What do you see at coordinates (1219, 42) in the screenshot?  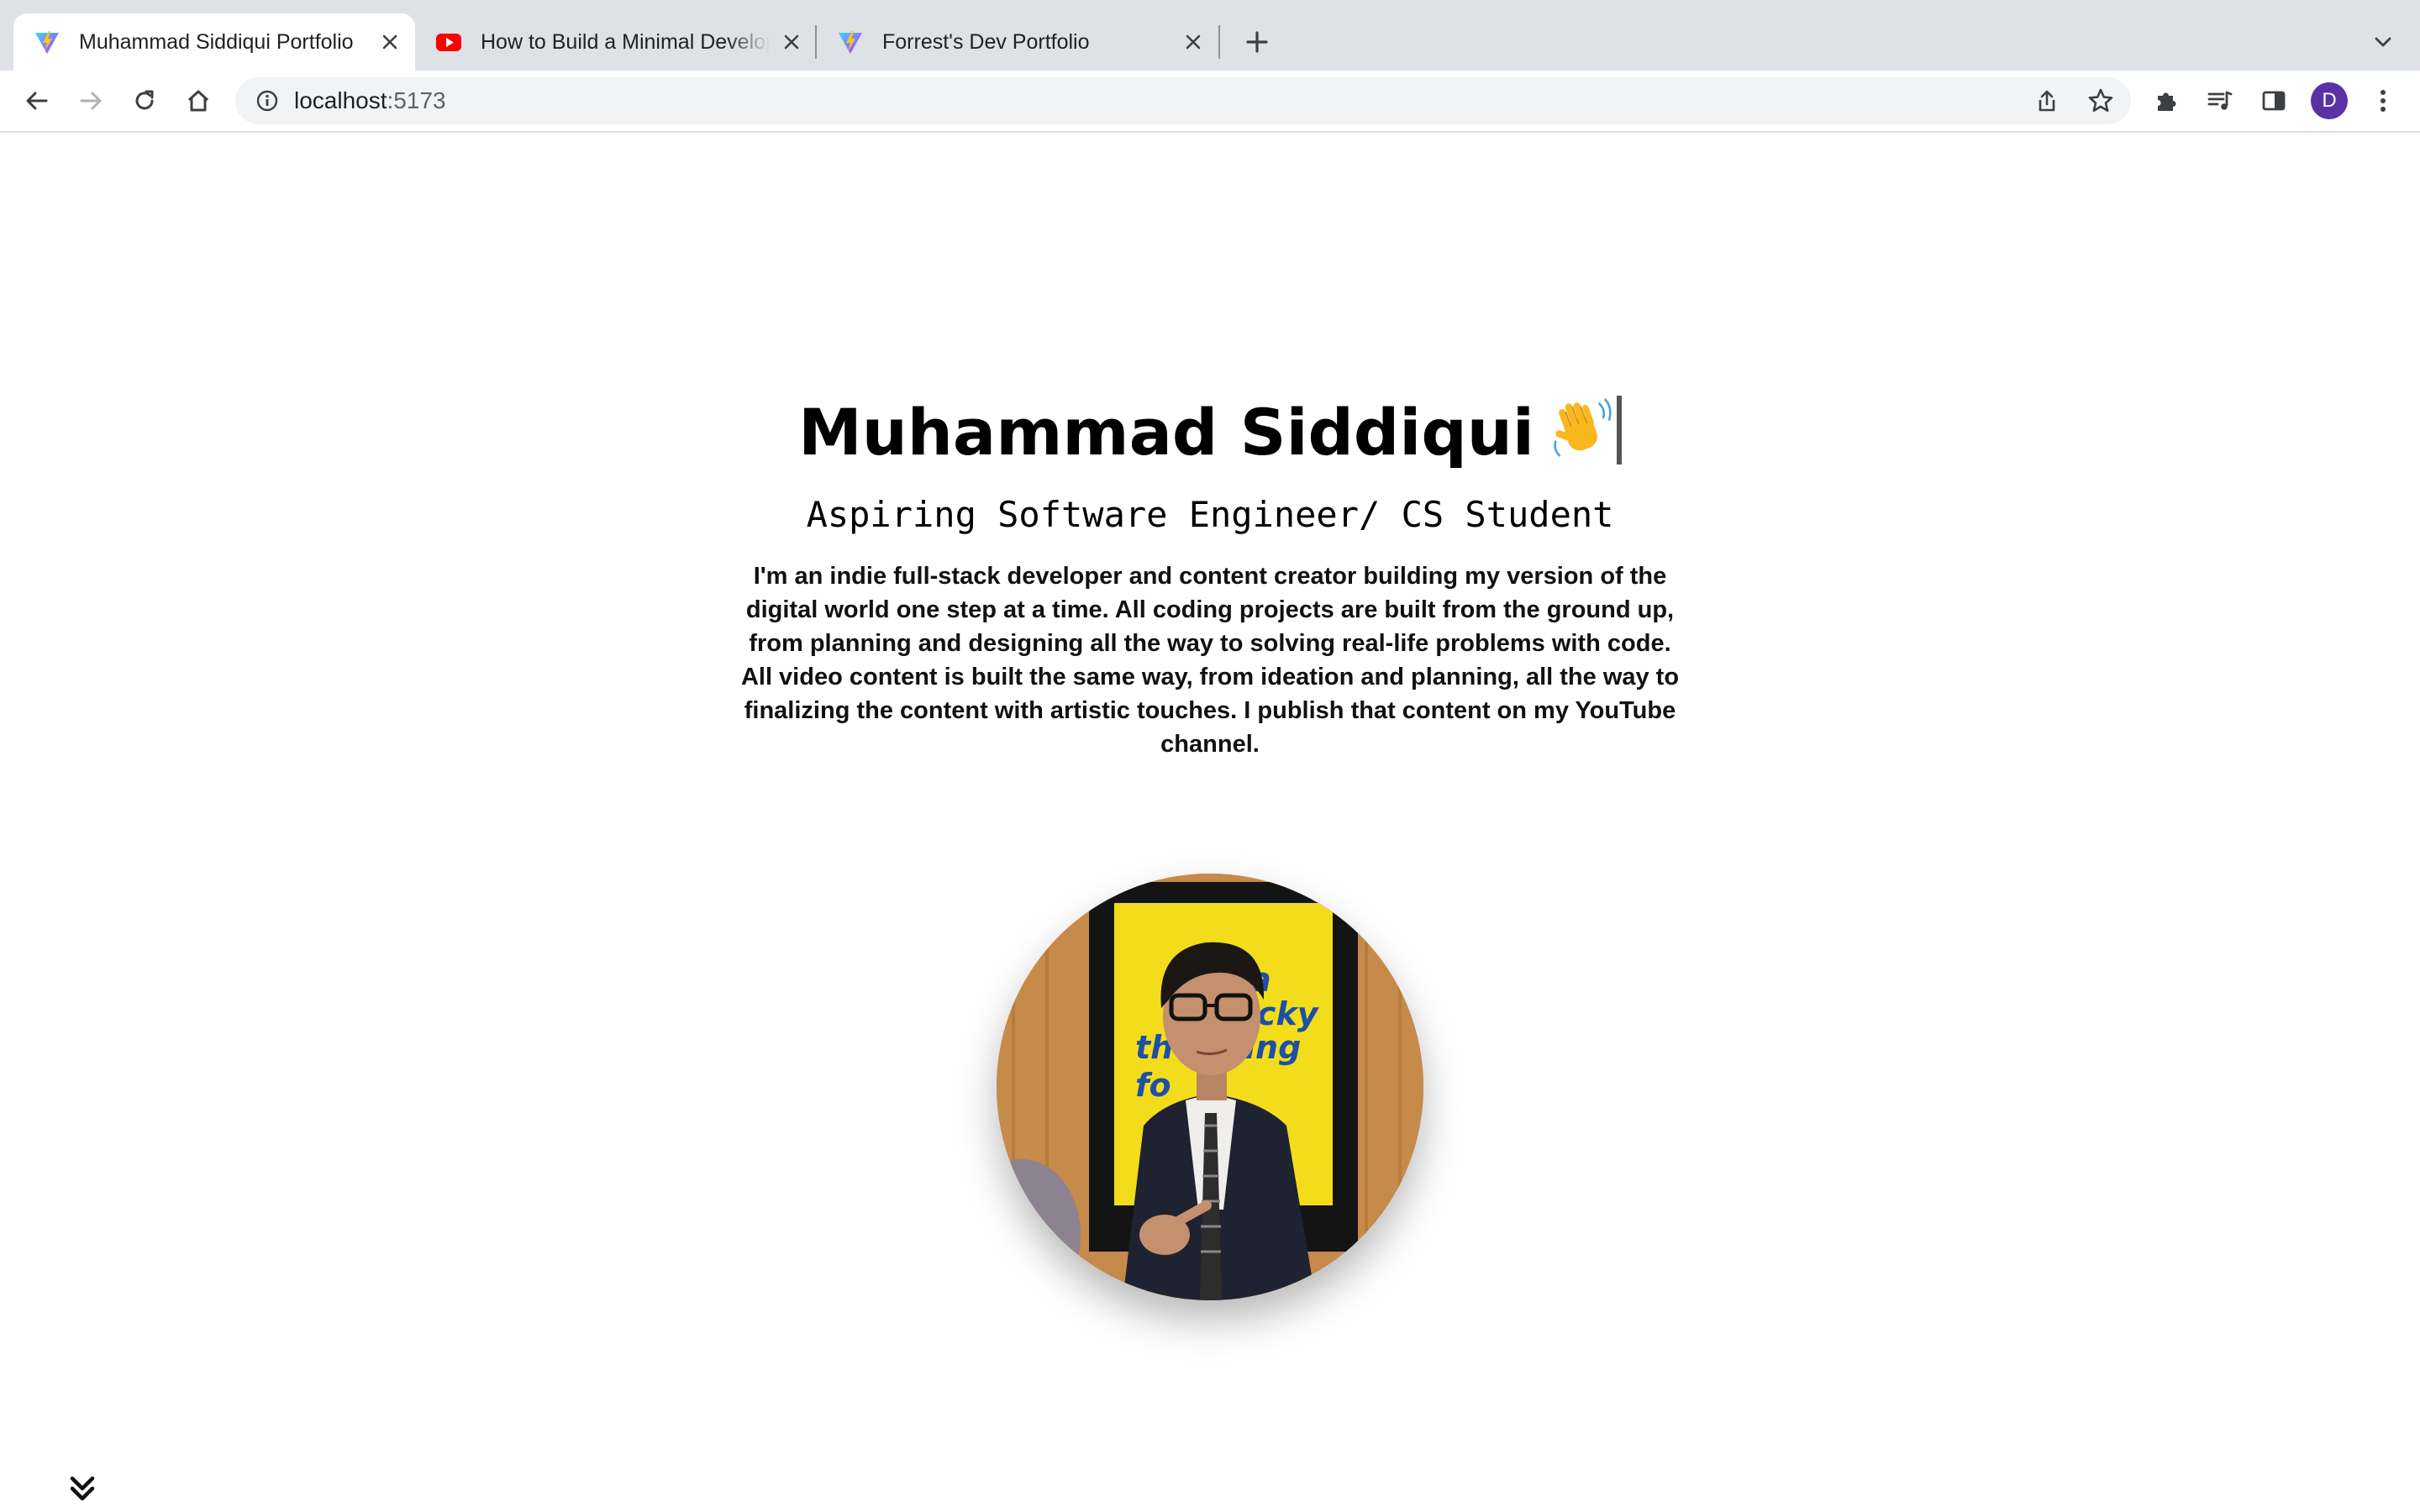 I see `tab-separator` at bounding box center [1219, 42].